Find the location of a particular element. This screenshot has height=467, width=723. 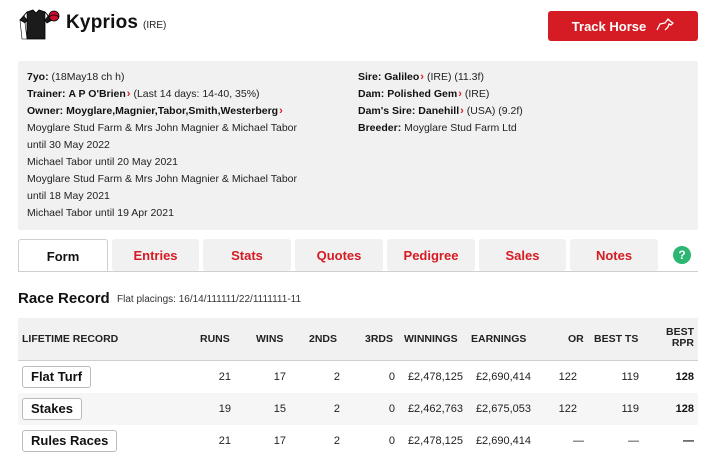

tab-divider is located at coordinates (358, 271).